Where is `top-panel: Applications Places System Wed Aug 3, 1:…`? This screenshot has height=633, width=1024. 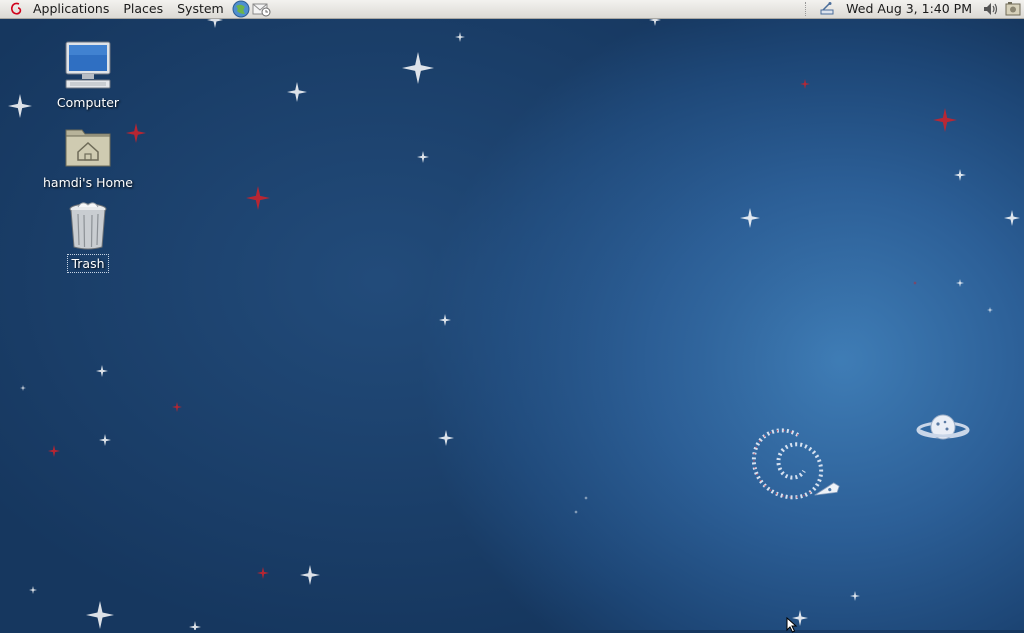
top-panel: Applications Places System Wed Aug 3, 1:… is located at coordinates (512, 9).